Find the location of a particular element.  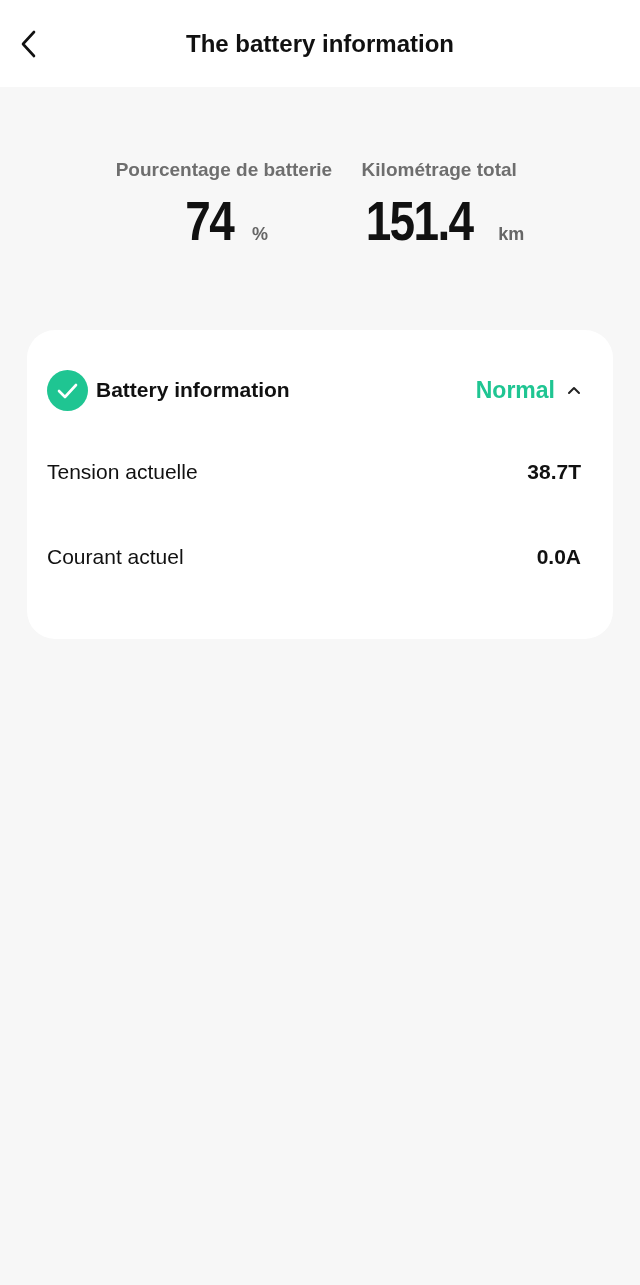

stat-value: 151.4 is located at coordinates (419, 221).